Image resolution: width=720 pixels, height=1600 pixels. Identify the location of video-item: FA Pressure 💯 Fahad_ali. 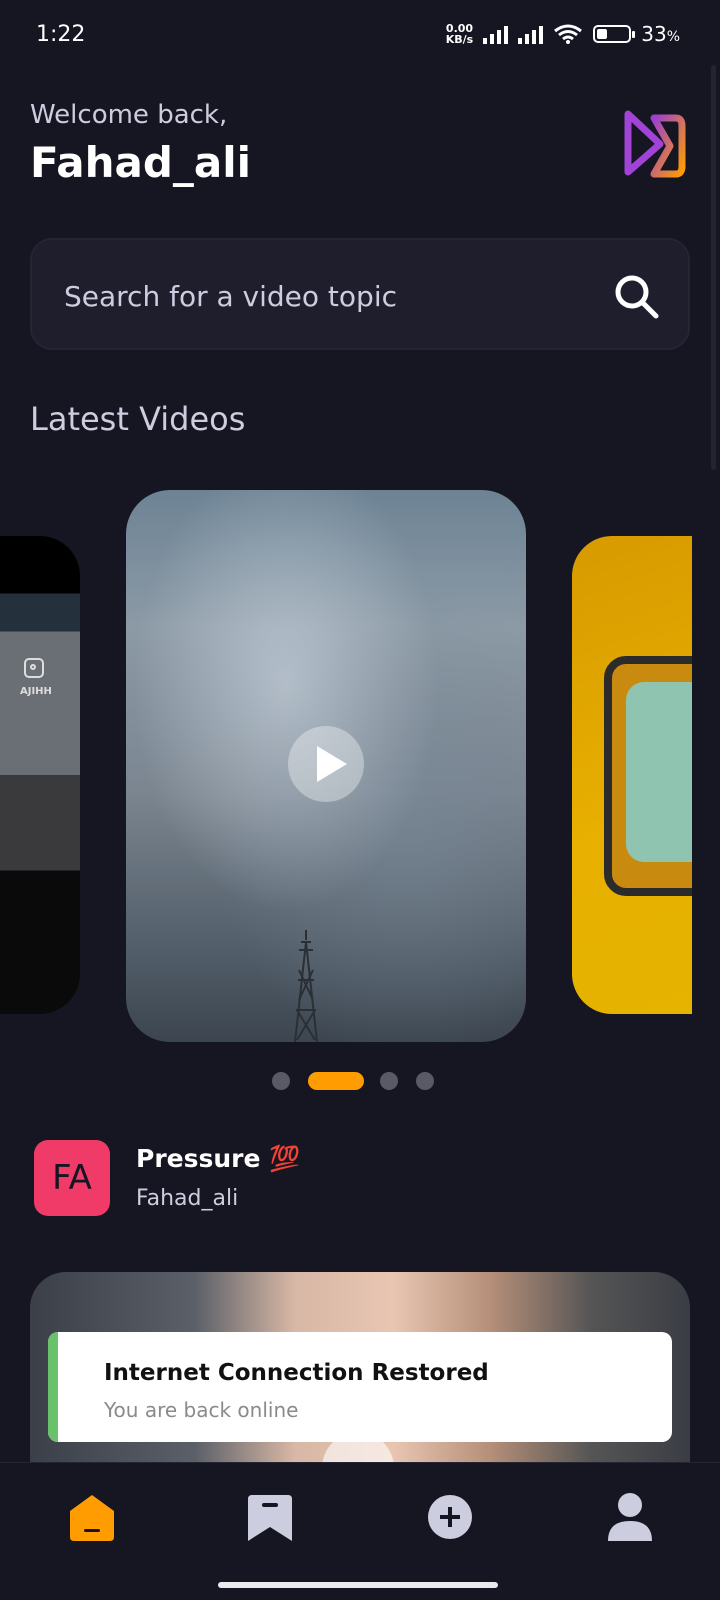
(359, 1180).